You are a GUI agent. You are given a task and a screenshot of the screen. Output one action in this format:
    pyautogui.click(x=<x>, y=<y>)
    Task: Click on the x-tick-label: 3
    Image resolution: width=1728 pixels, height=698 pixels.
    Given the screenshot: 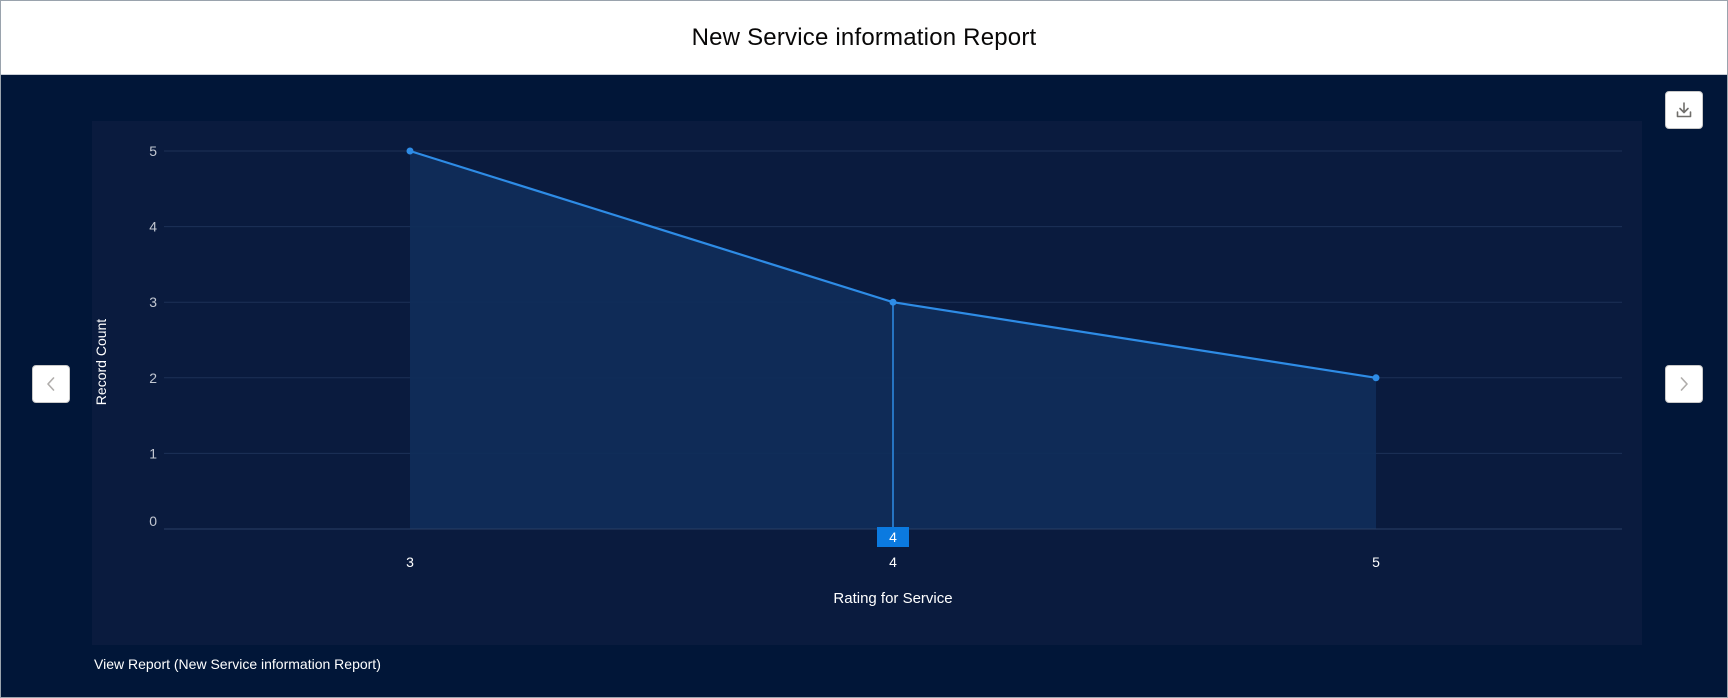 What is the action you would take?
    pyautogui.click(x=410, y=562)
    